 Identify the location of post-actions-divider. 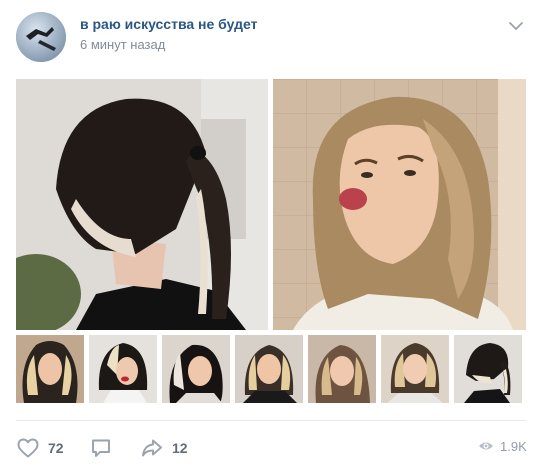
(271, 420).